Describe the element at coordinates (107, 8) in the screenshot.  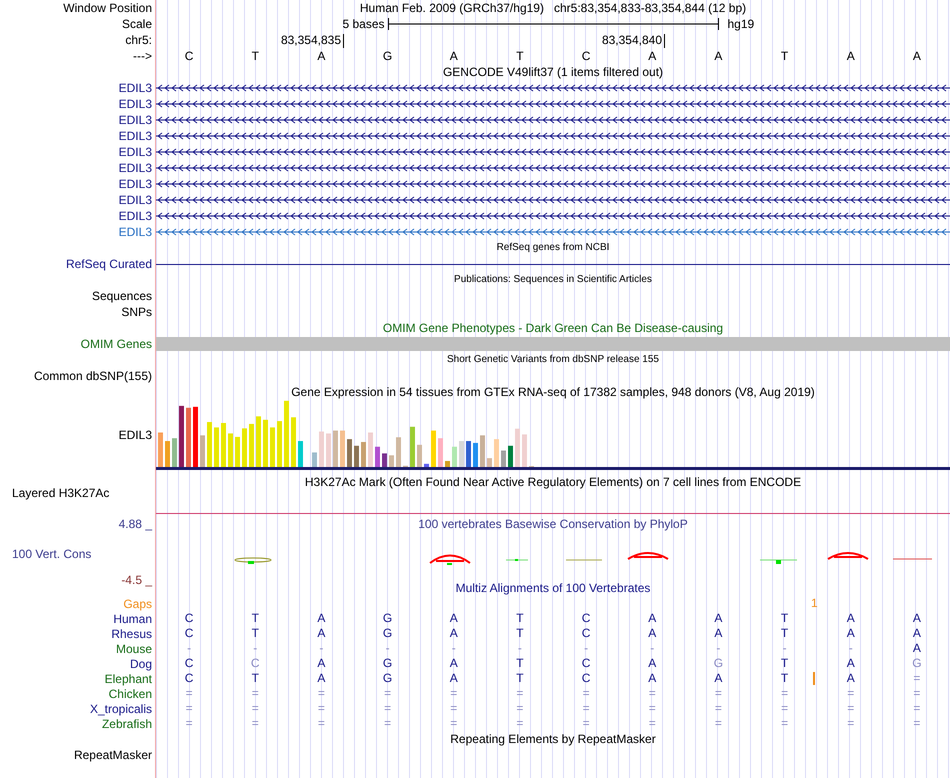
I see `track-label: Window Position` at that location.